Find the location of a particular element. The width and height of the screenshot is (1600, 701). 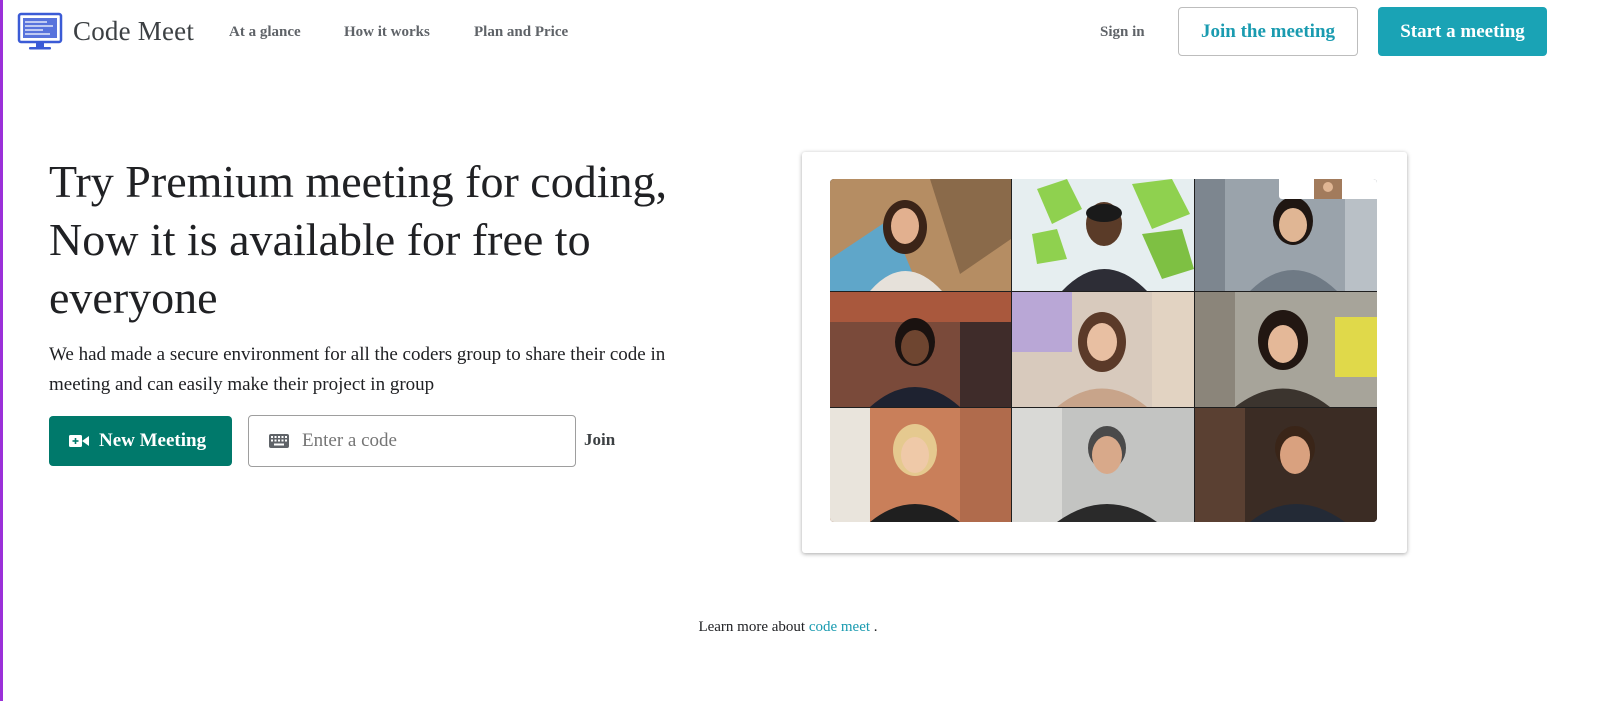

self-view-icon is located at coordinates (1328, 189).